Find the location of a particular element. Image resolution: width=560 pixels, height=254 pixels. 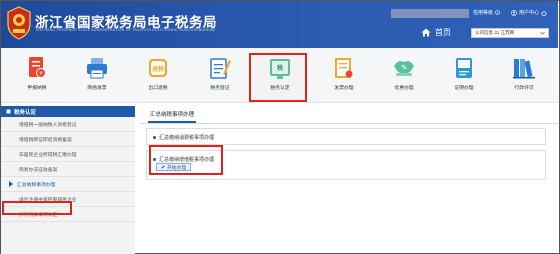

nav-item-admin-license: 行政许可 is located at coordinates (524, 75).